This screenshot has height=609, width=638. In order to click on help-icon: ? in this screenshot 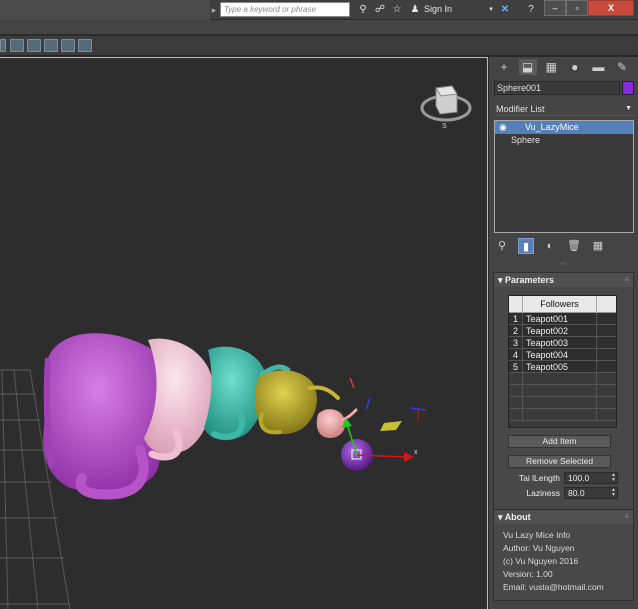, I will do `click(531, 9)`.